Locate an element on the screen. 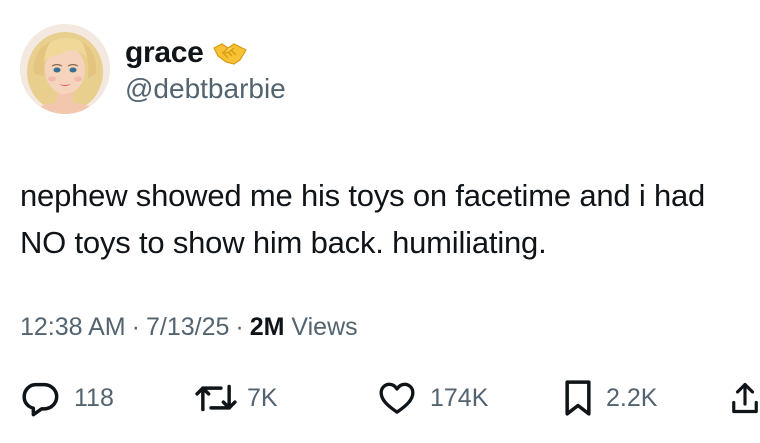 The image size is (760, 443). tweet-date: 7/13/25 is located at coordinates (187, 327).